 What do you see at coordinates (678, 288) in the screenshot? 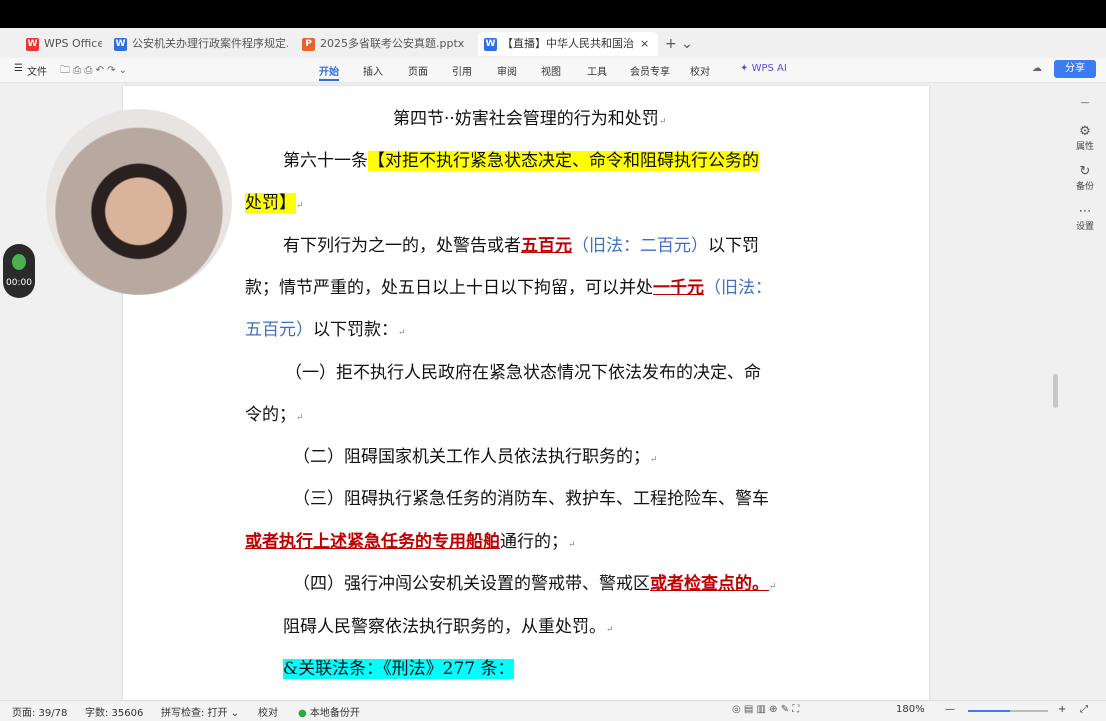
I see `amended-amount: 一千元` at bounding box center [678, 288].